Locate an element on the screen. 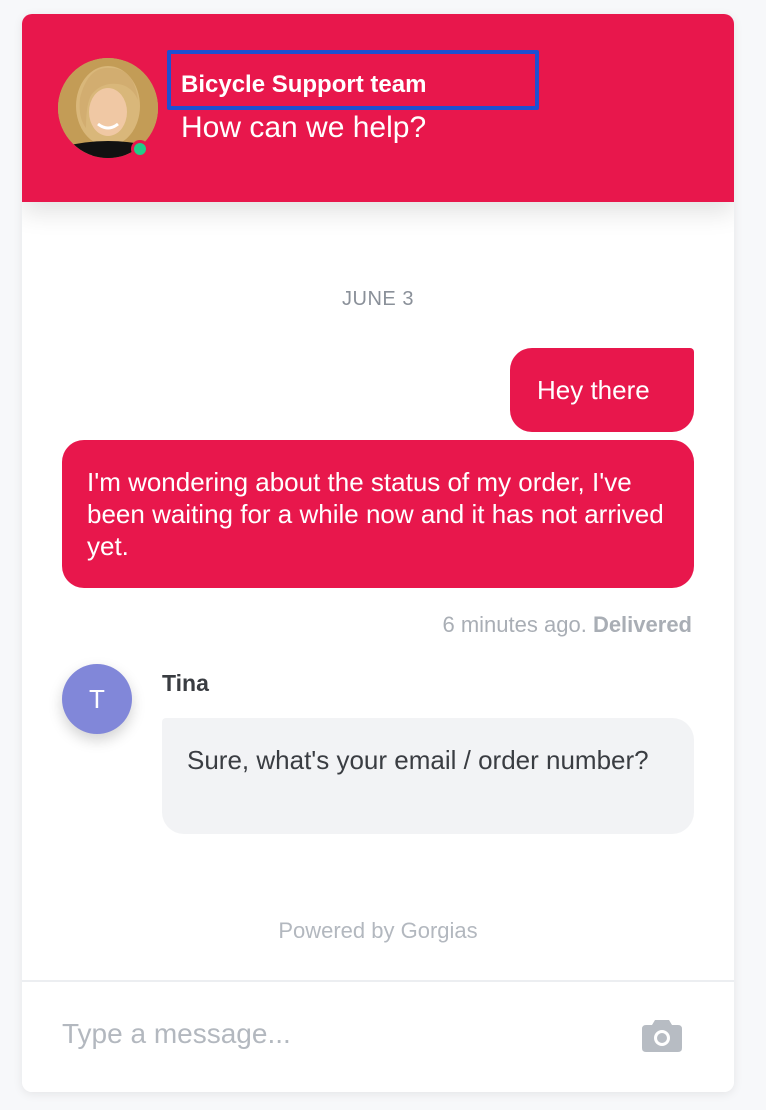 Image resolution: width=766 pixels, height=1110 pixels. camera-icon is located at coordinates (662, 1035).